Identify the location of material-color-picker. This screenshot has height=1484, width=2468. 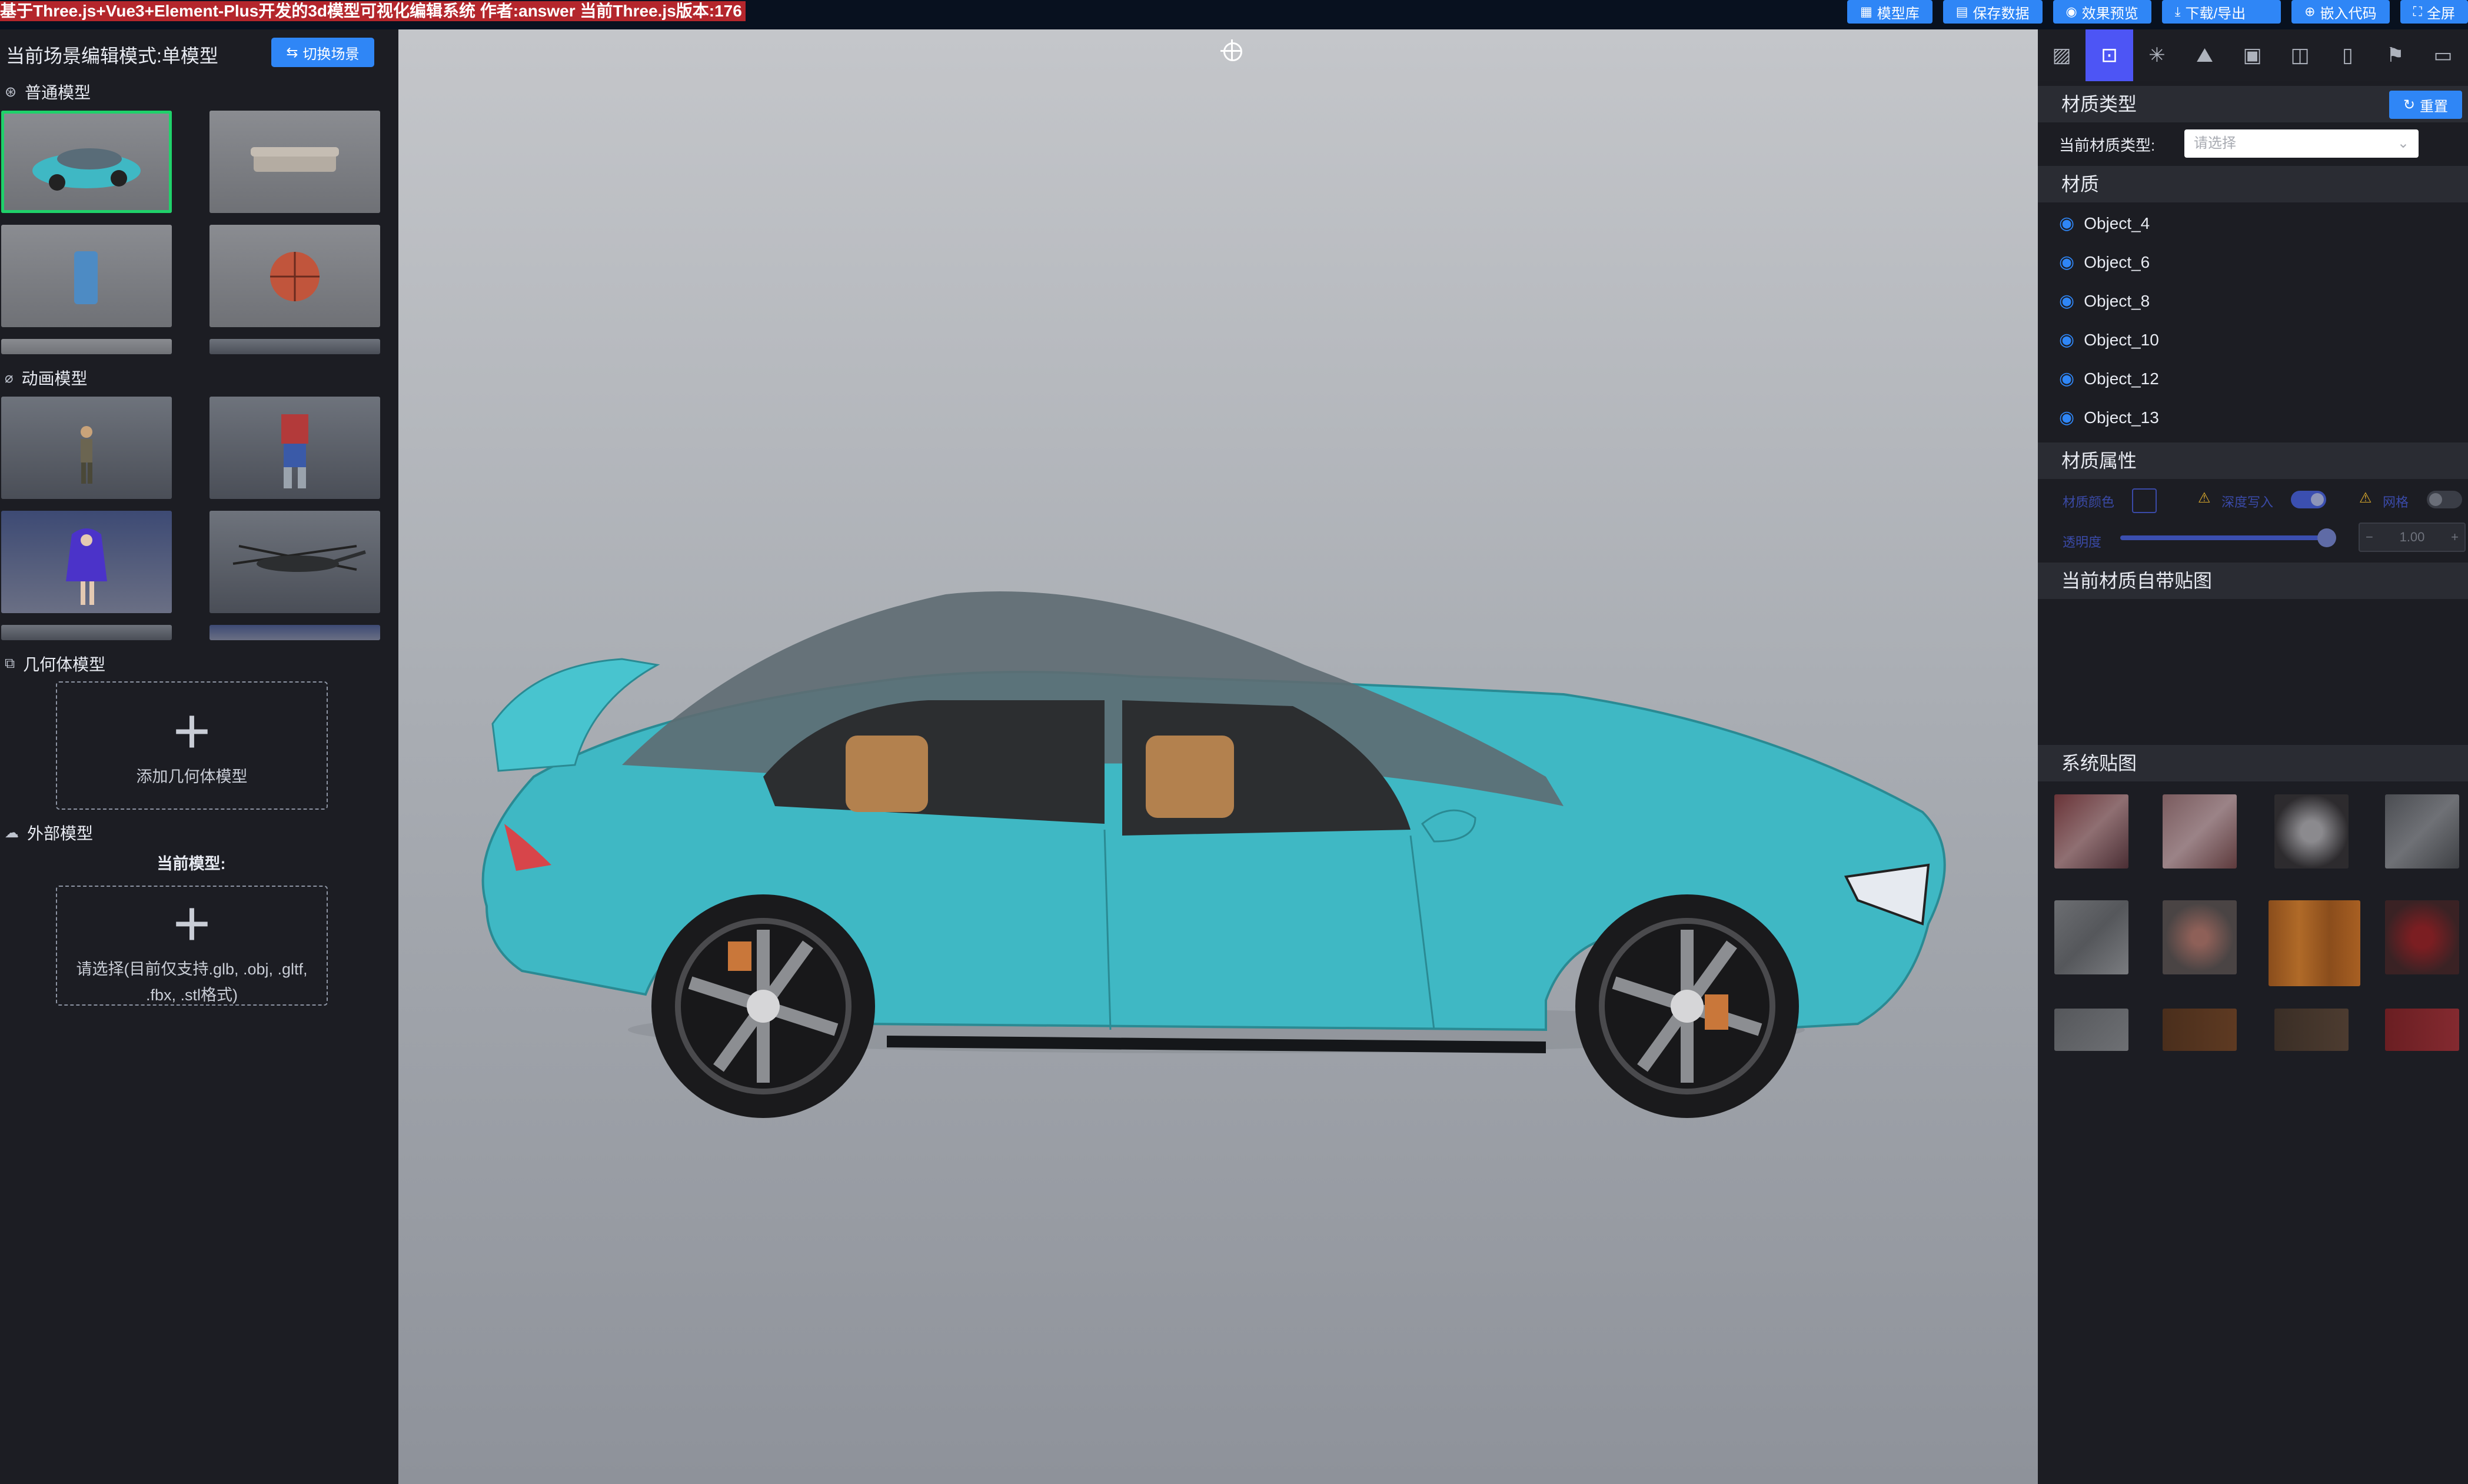
(2144, 500).